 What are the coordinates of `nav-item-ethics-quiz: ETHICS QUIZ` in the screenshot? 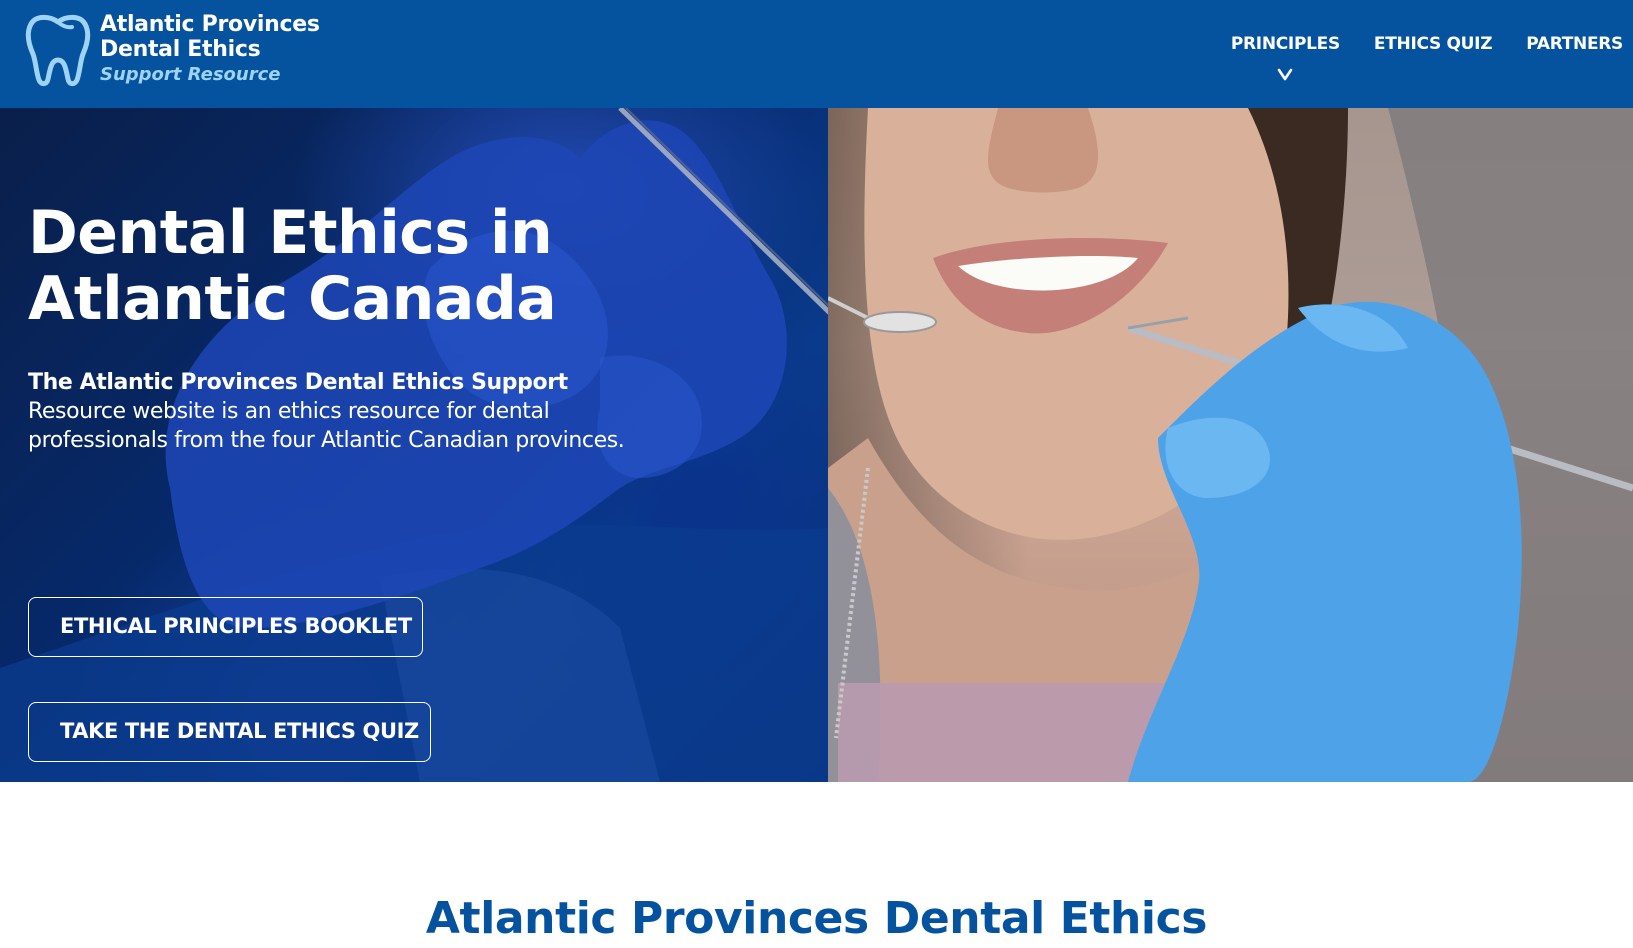 It's located at (1433, 54).